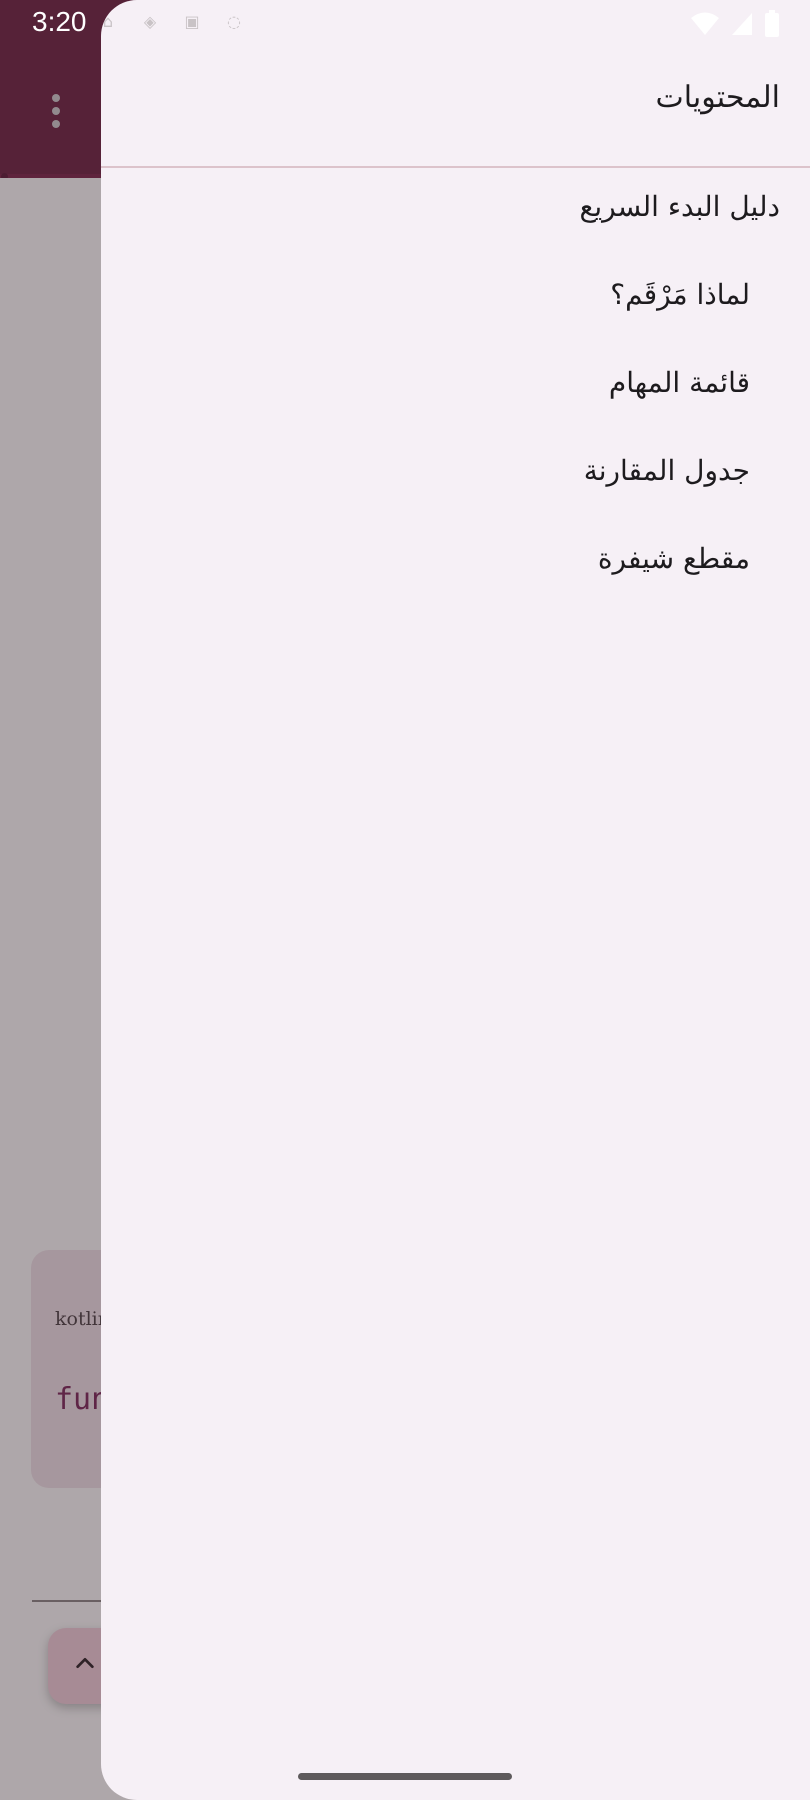  I want to click on toc-item-label: مقطع شيفرة, so click(673, 558).